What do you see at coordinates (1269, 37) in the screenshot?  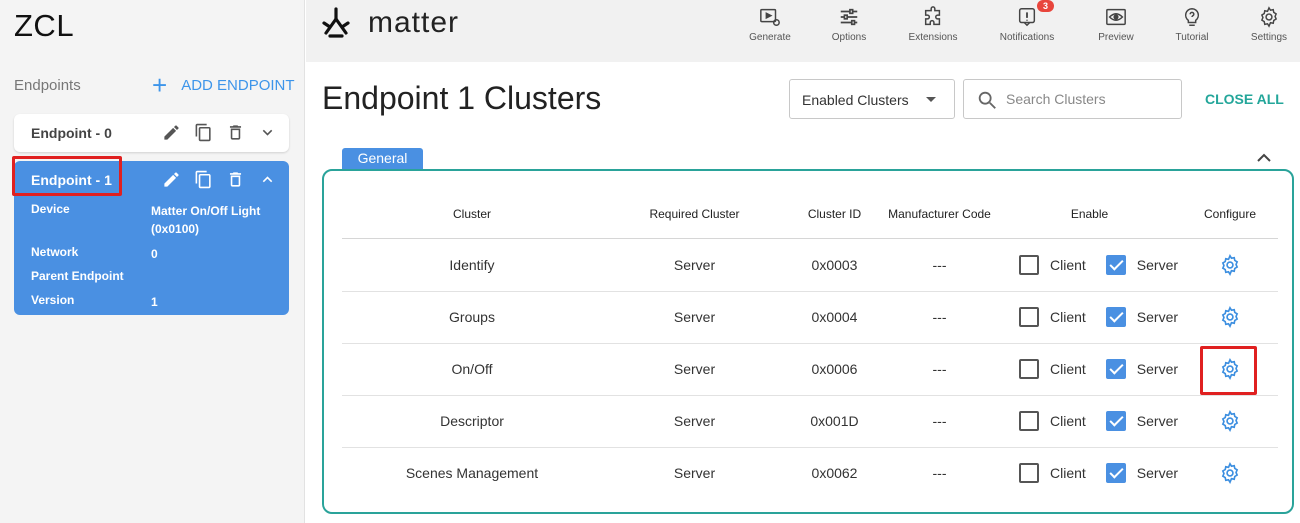 I see `settings-label: Settings` at bounding box center [1269, 37].